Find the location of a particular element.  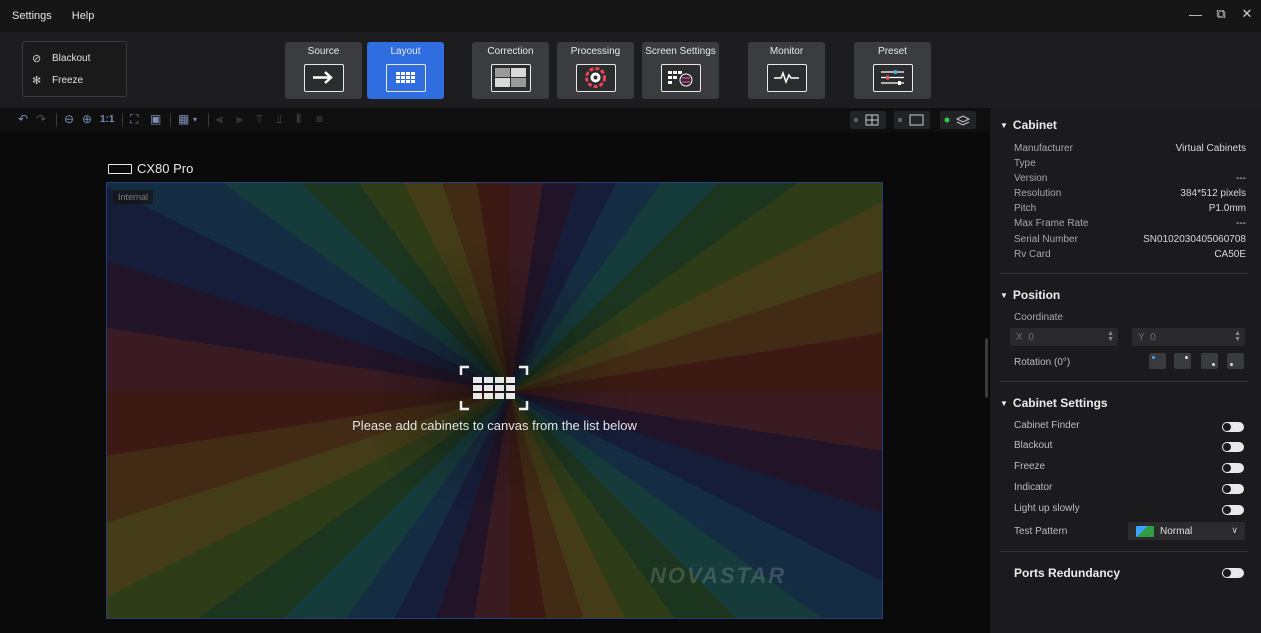

blackout-button: ⊘ Blackout is located at coordinates (74, 58).